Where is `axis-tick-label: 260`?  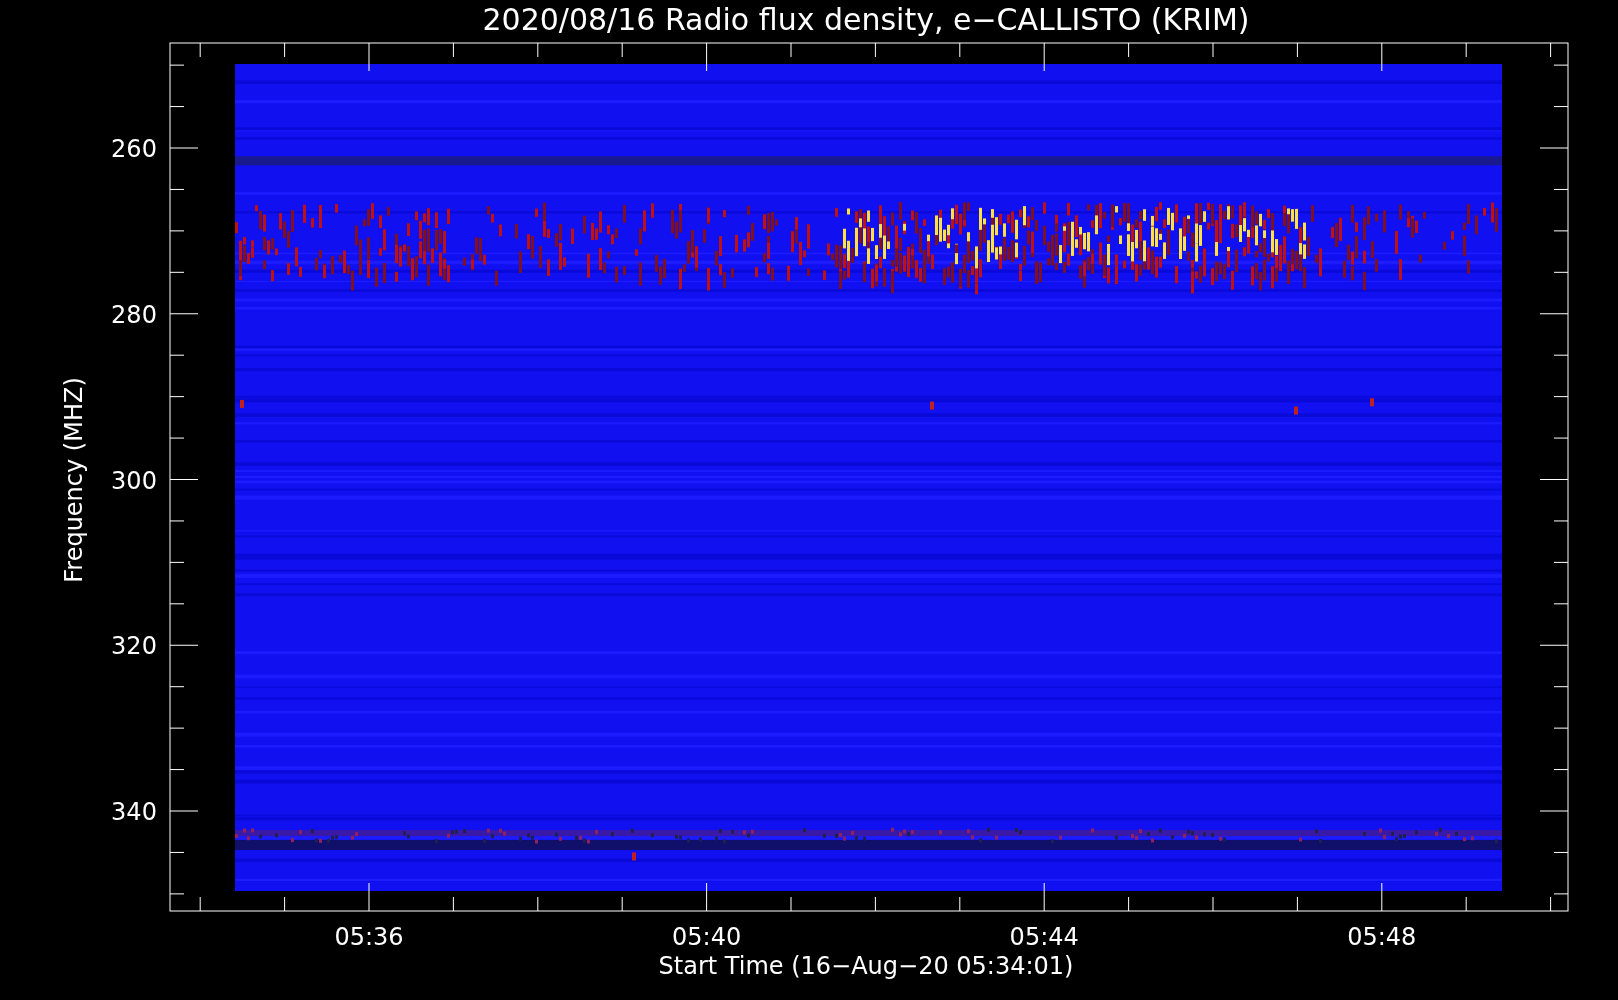
axis-tick-label: 260 is located at coordinates (134, 149).